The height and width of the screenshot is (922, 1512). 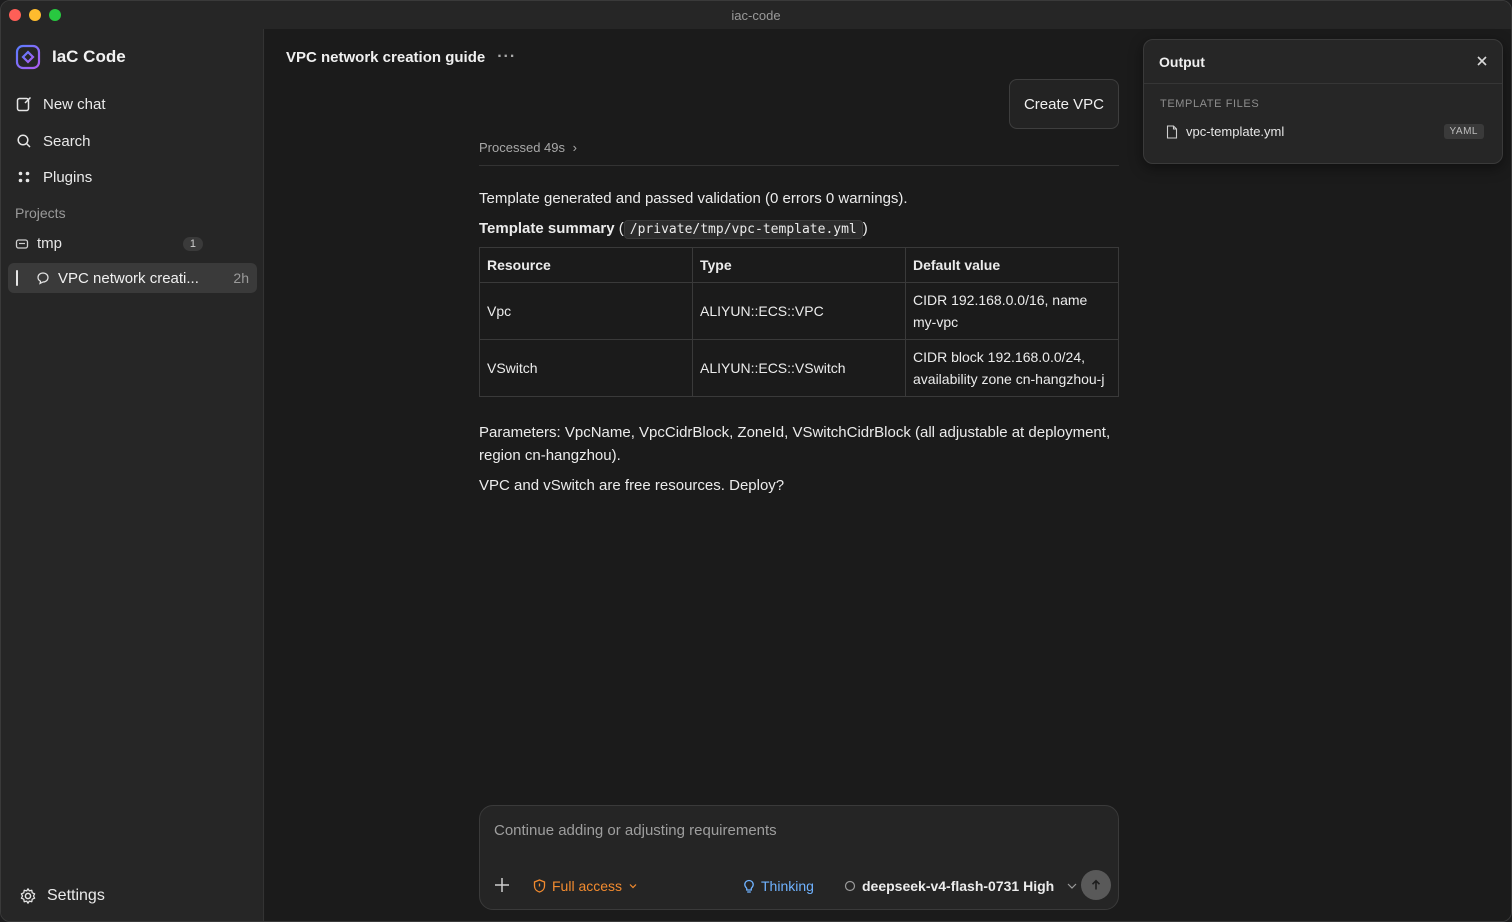 I want to click on output-panel-title: Output, so click(x=1182, y=61).